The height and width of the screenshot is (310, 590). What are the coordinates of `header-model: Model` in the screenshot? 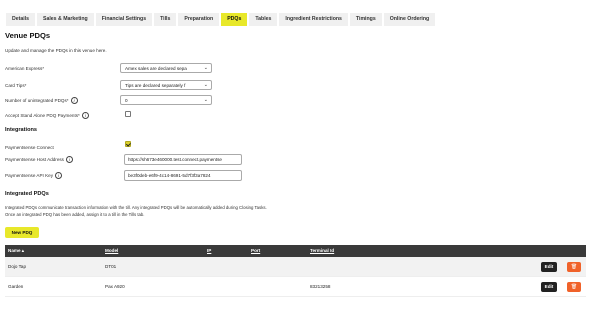 It's located at (111, 251).